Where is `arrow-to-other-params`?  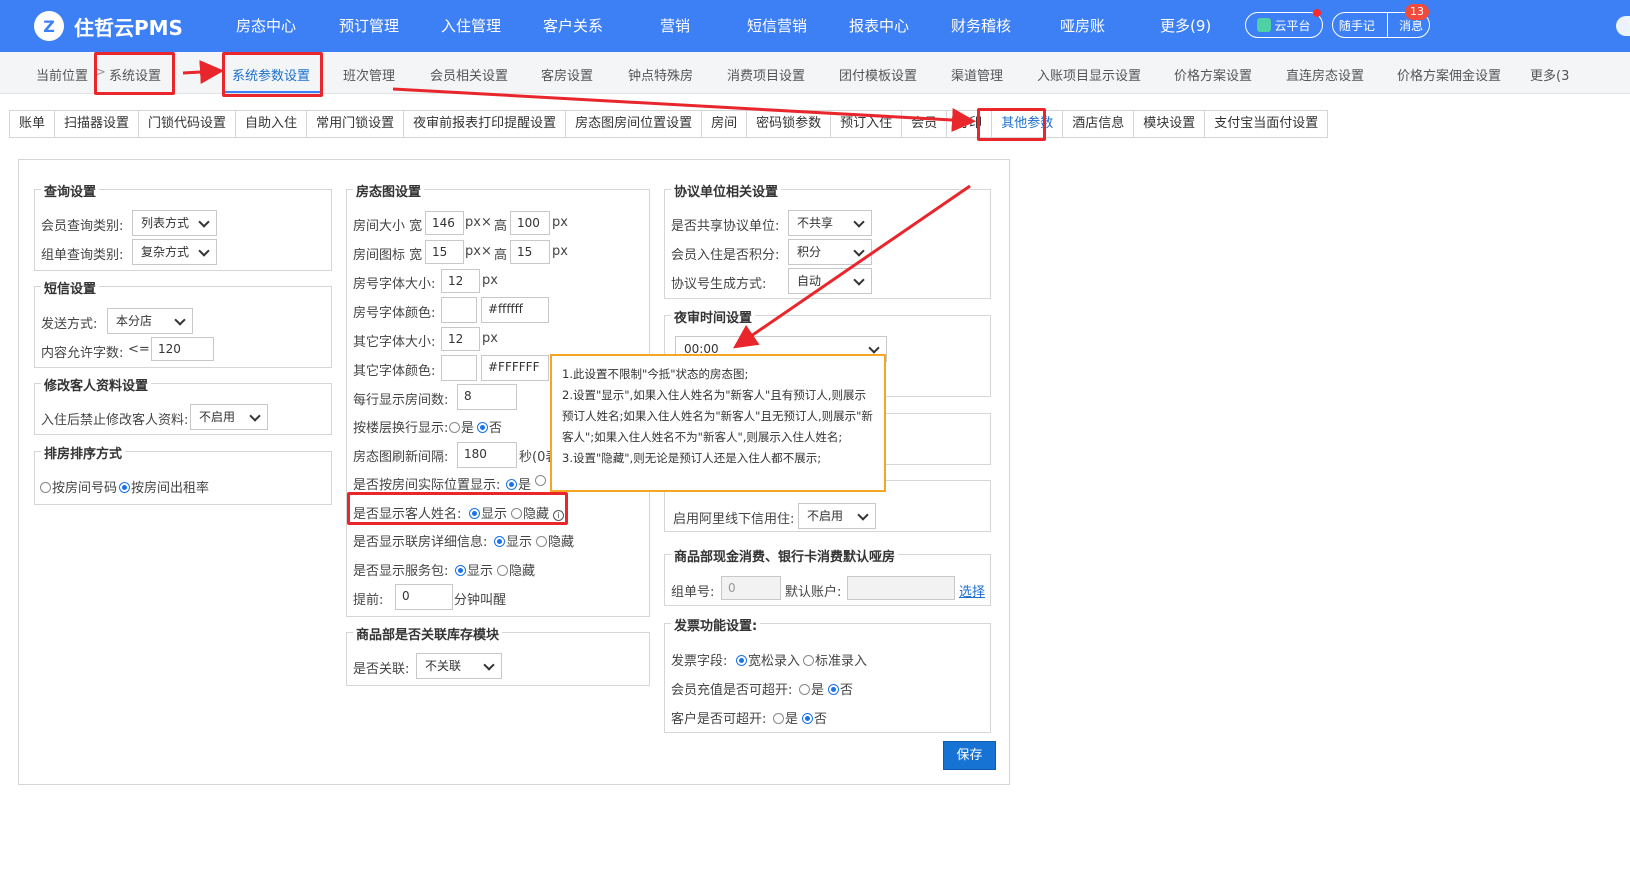
arrow-to-other-params is located at coordinates (684, 109).